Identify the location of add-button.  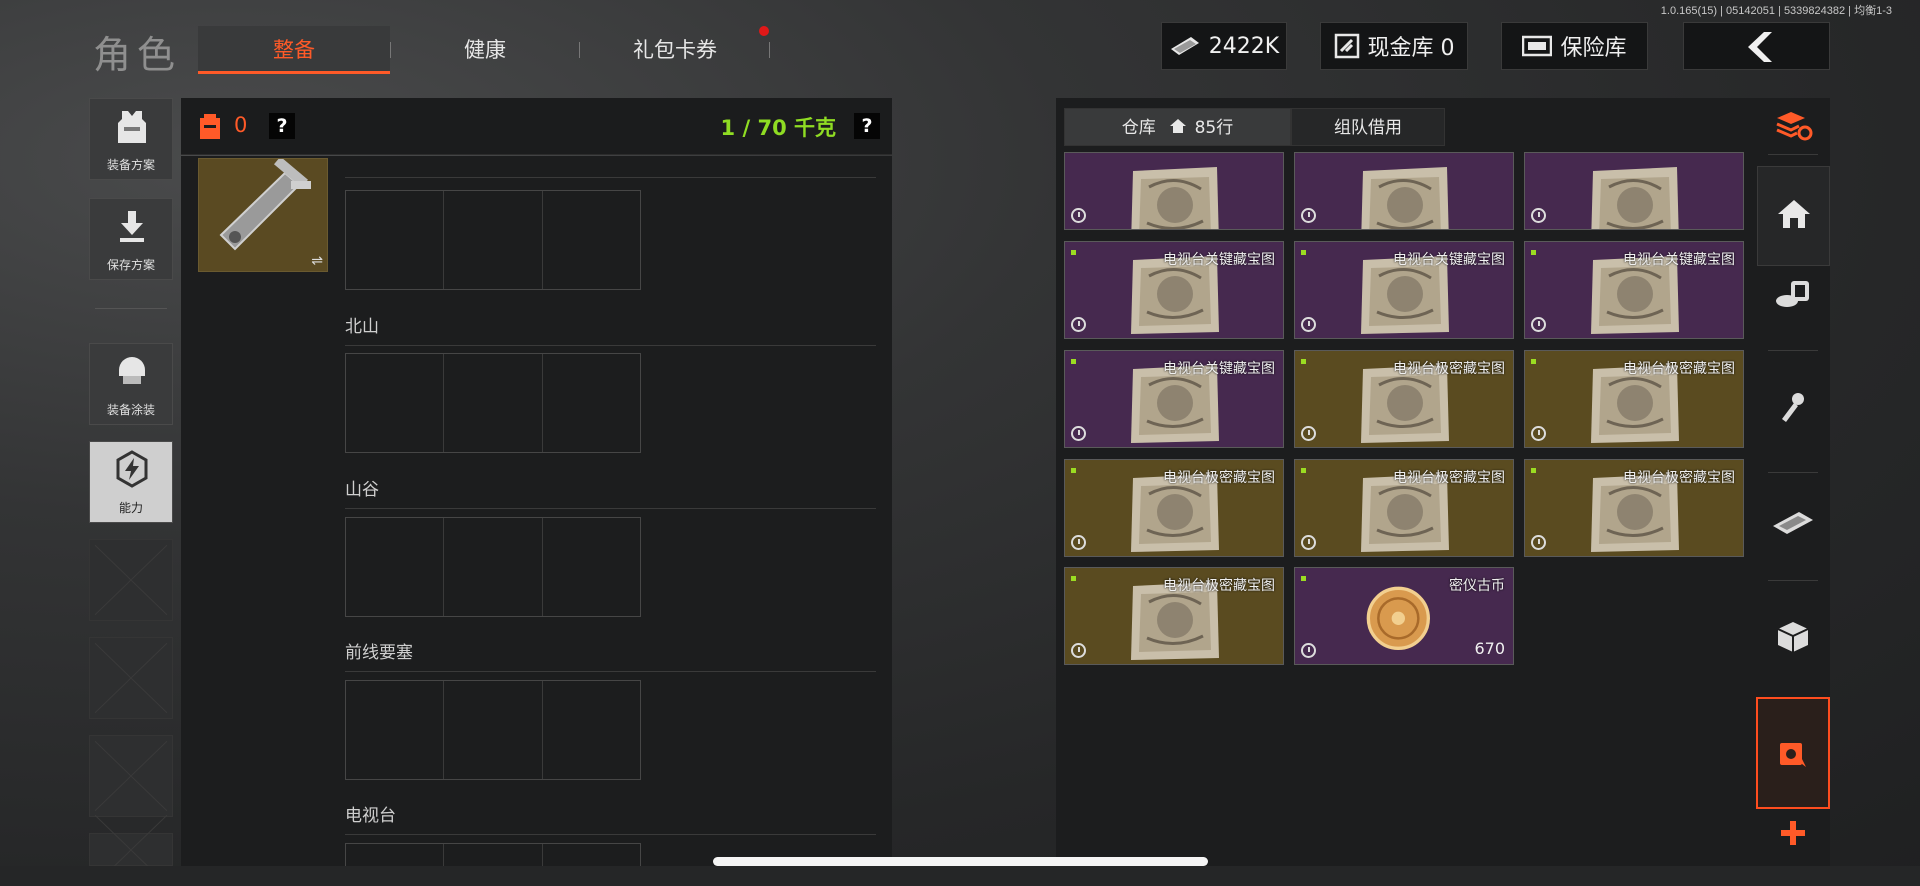
(1793, 833).